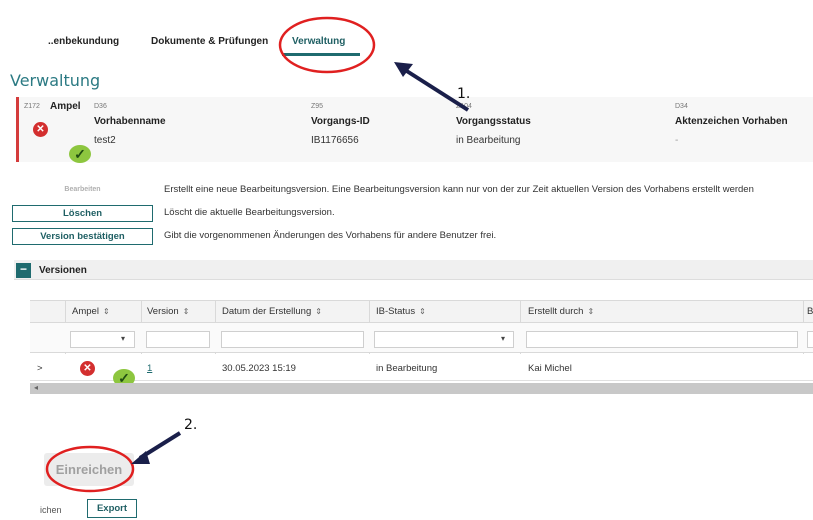 The image size is (813, 520). Describe the element at coordinates (327, 45) in the screenshot. I see `annotation-circle-tab` at that location.